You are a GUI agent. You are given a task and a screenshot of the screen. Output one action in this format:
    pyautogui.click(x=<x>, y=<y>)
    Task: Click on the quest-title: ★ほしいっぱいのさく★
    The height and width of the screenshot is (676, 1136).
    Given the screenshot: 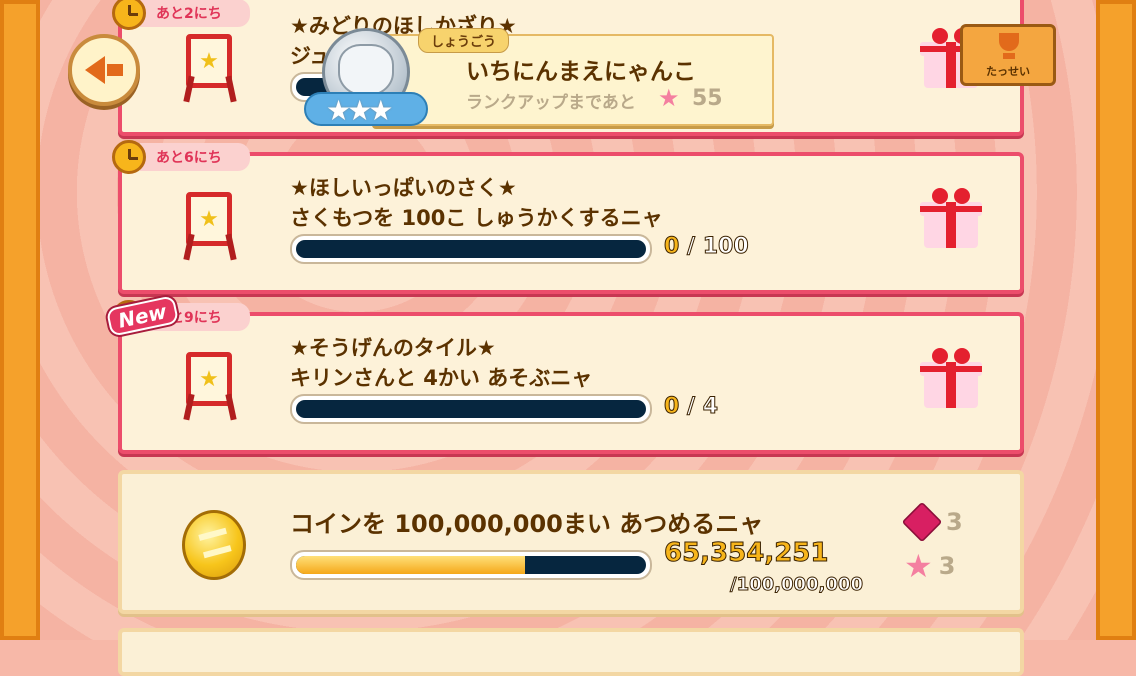 What is the action you would take?
    pyautogui.click(x=403, y=188)
    